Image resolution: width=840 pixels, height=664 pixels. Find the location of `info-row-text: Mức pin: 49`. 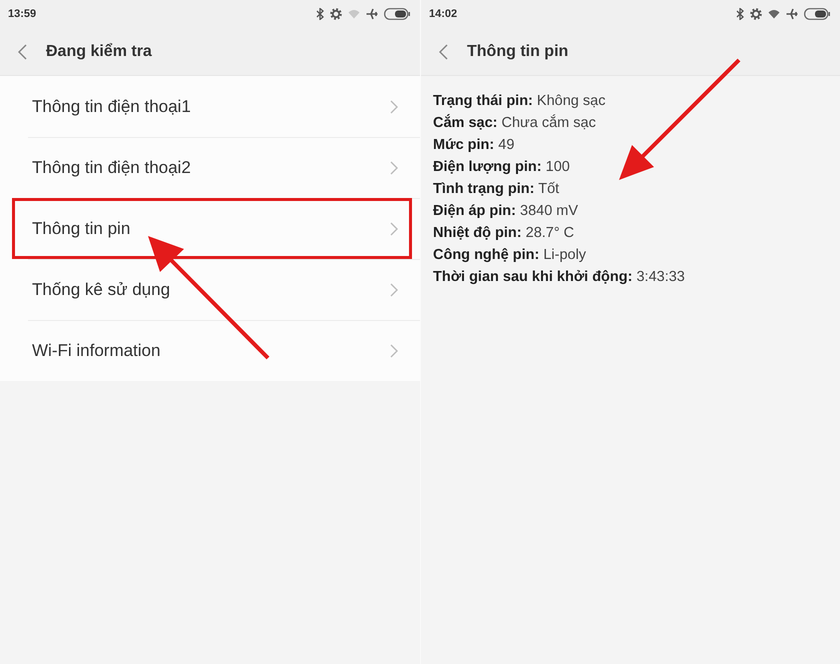

info-row-text: Mức pin: 49 is located at coordinates (474, 145).